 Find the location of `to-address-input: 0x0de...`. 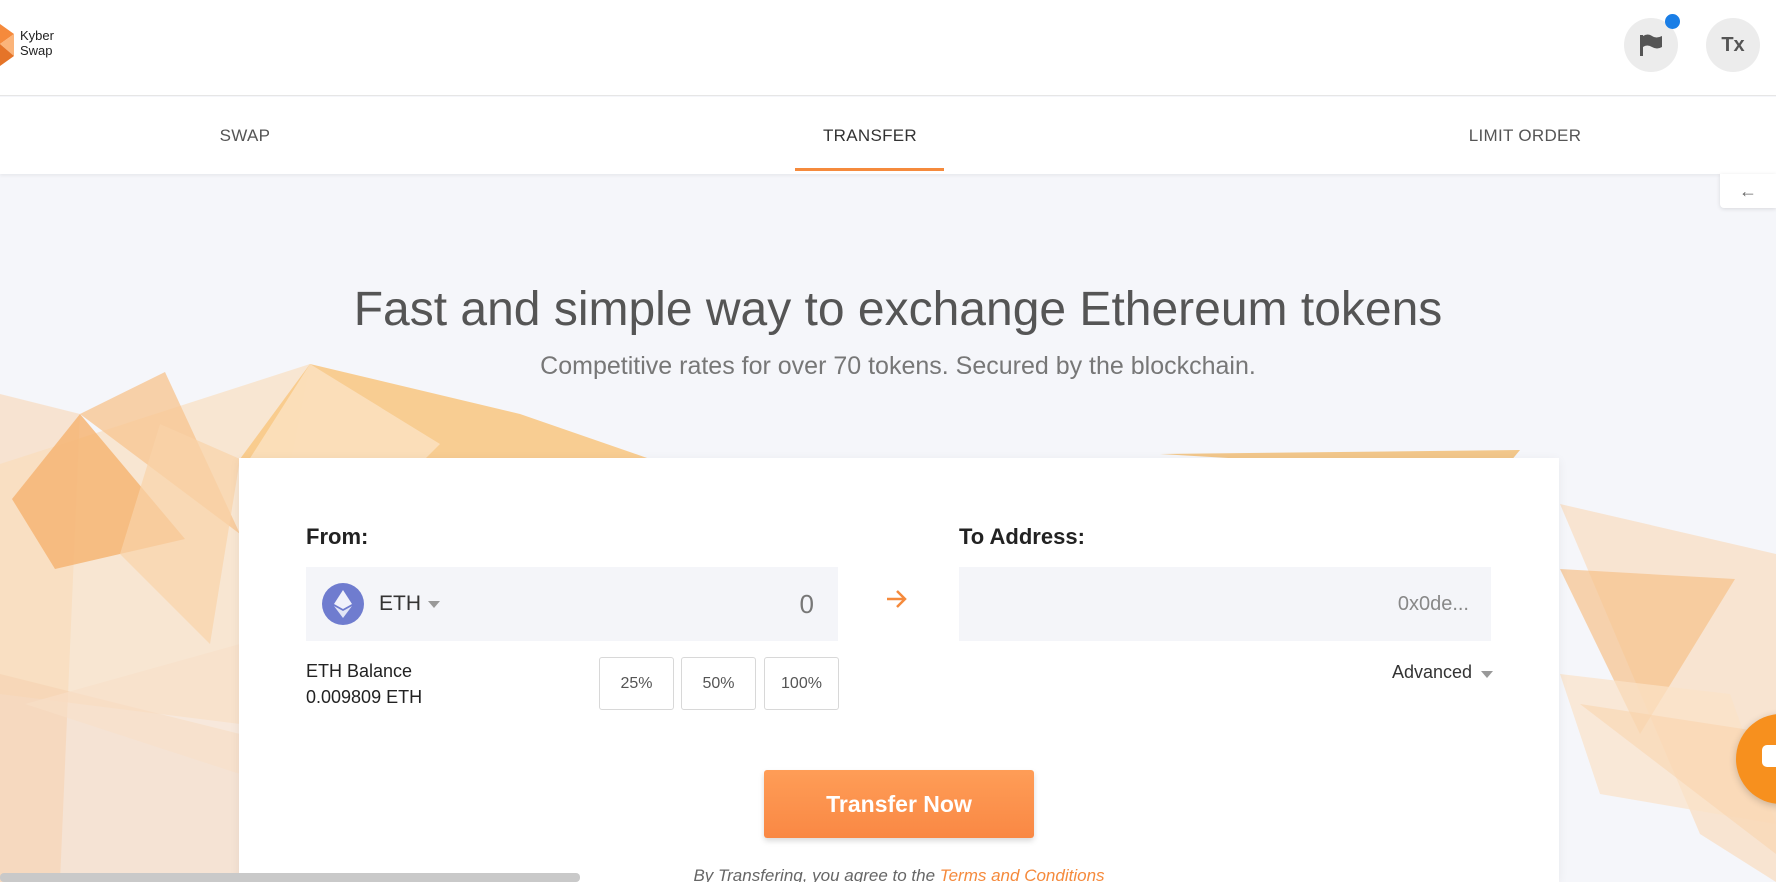

to-address-input: 0x0de... is located at coordinates (1225, 604).